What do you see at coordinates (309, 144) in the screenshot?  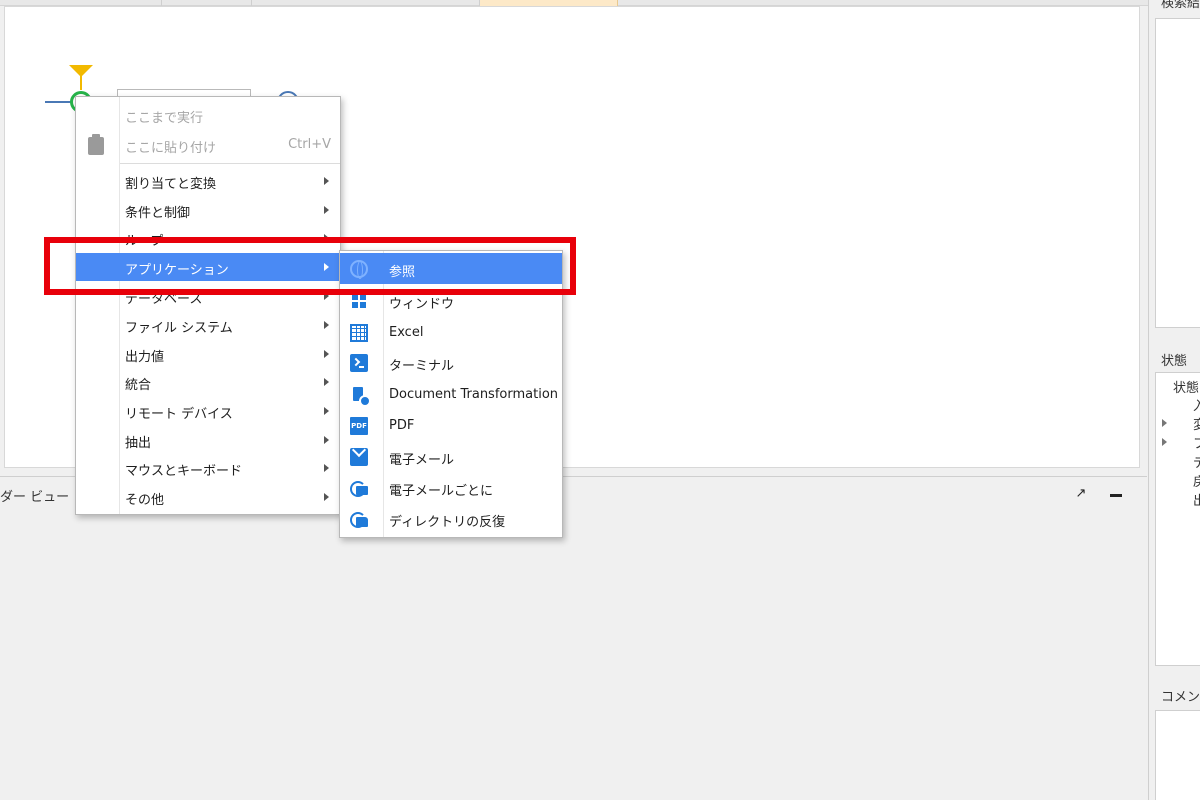 I see `menu-item-shortcut: Ctrl+V` at bounding box center [309, 144].